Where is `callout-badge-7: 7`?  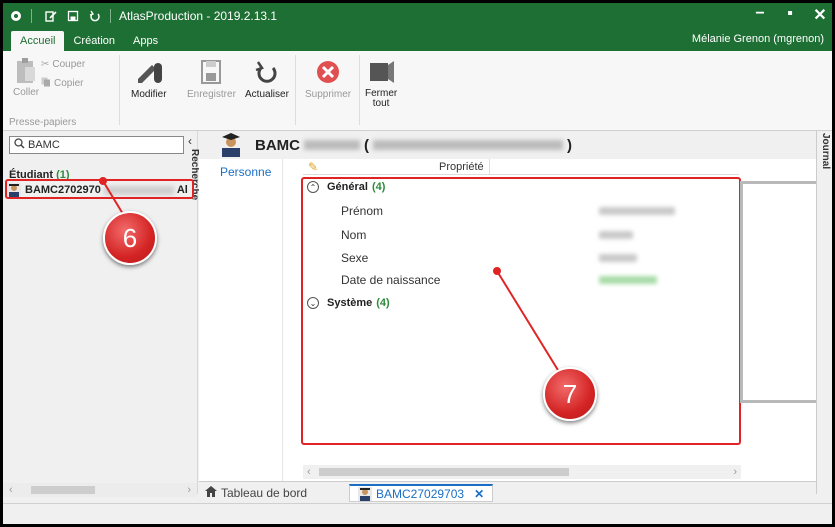
callout-badge-7: 7 is located at coordinates (570, 394).